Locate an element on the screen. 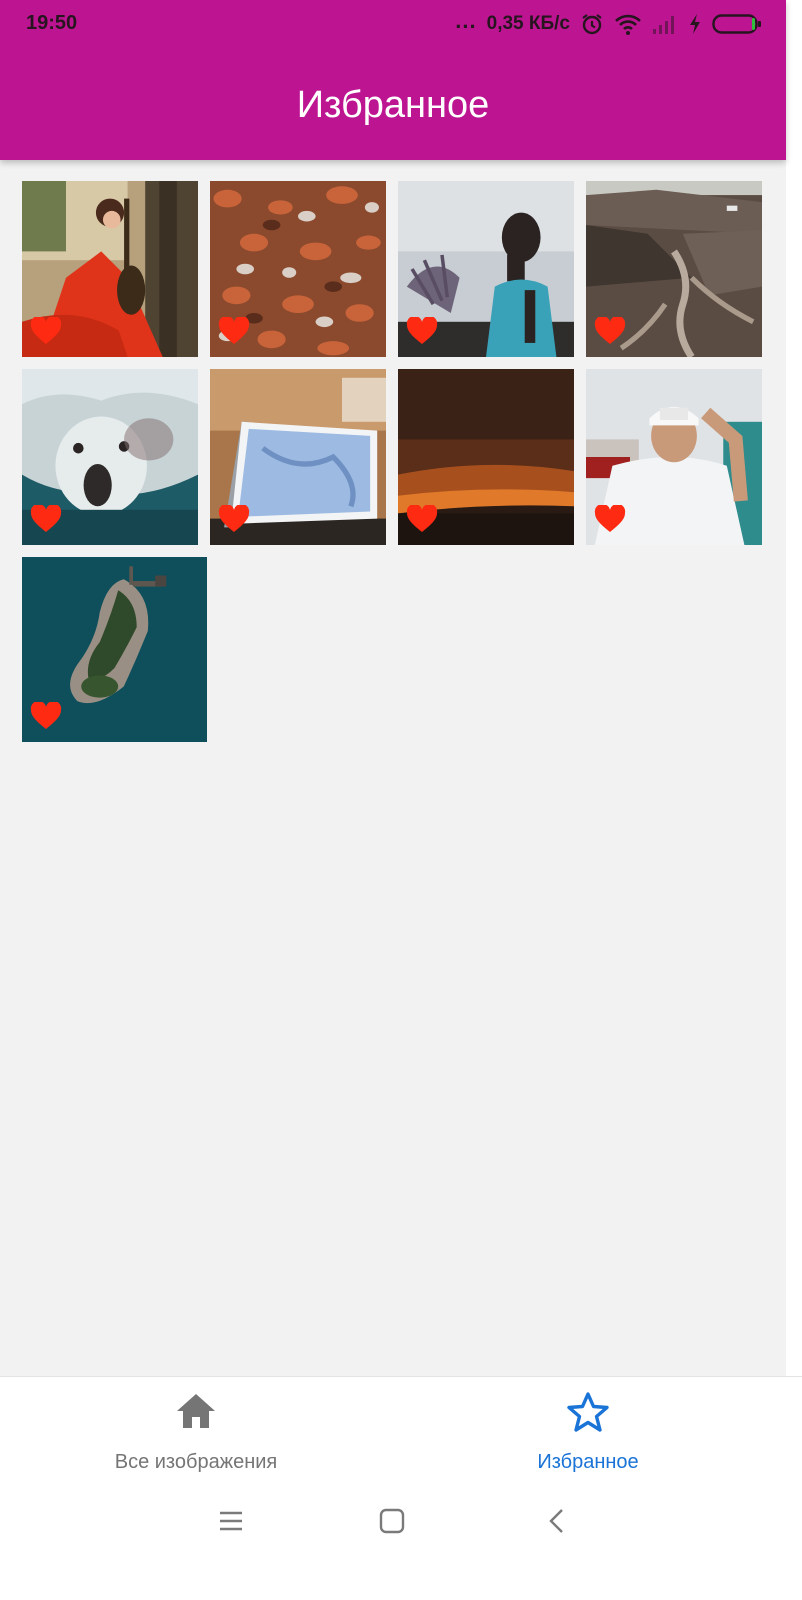 This screenshot has height=1600, width=802. wifi-icon is located at coordinates (628, 24).